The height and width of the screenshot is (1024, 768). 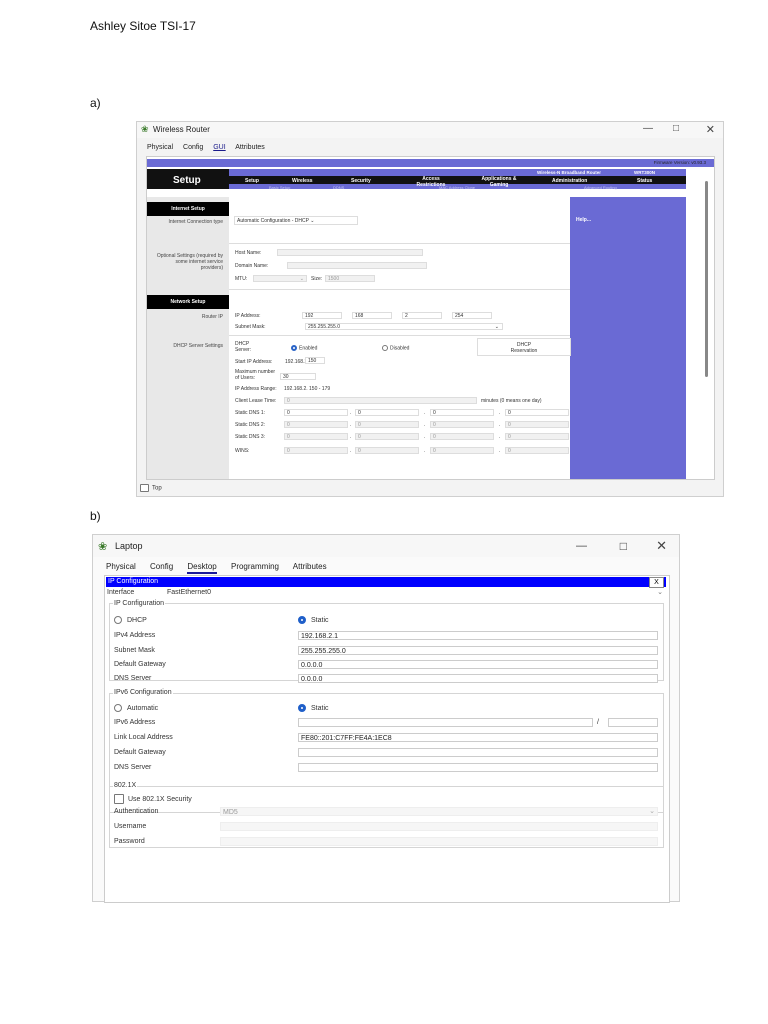 I want to click on ip-octet-4-value: 254, so click(x=459, y=316).